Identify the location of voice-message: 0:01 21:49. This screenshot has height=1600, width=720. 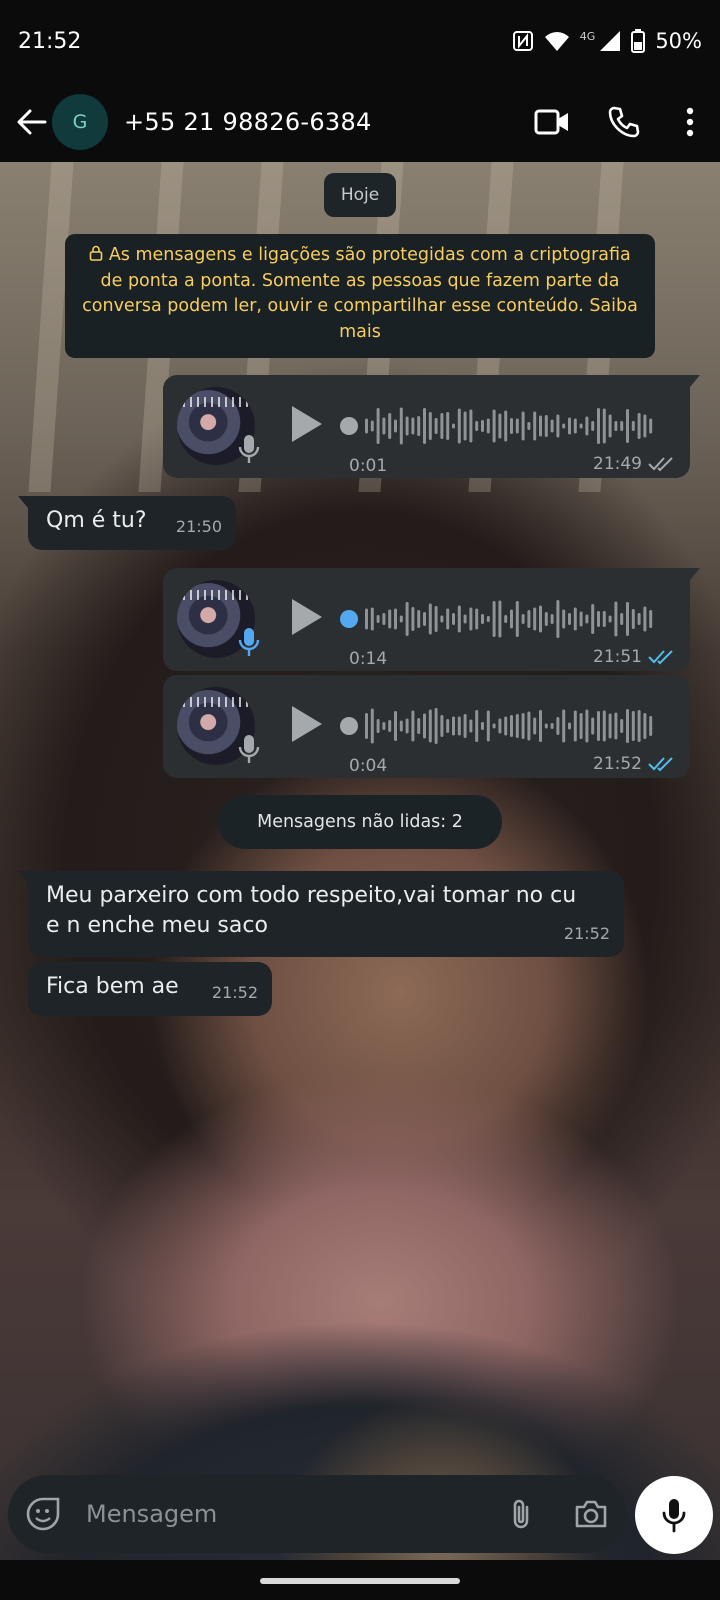
(431, 426).